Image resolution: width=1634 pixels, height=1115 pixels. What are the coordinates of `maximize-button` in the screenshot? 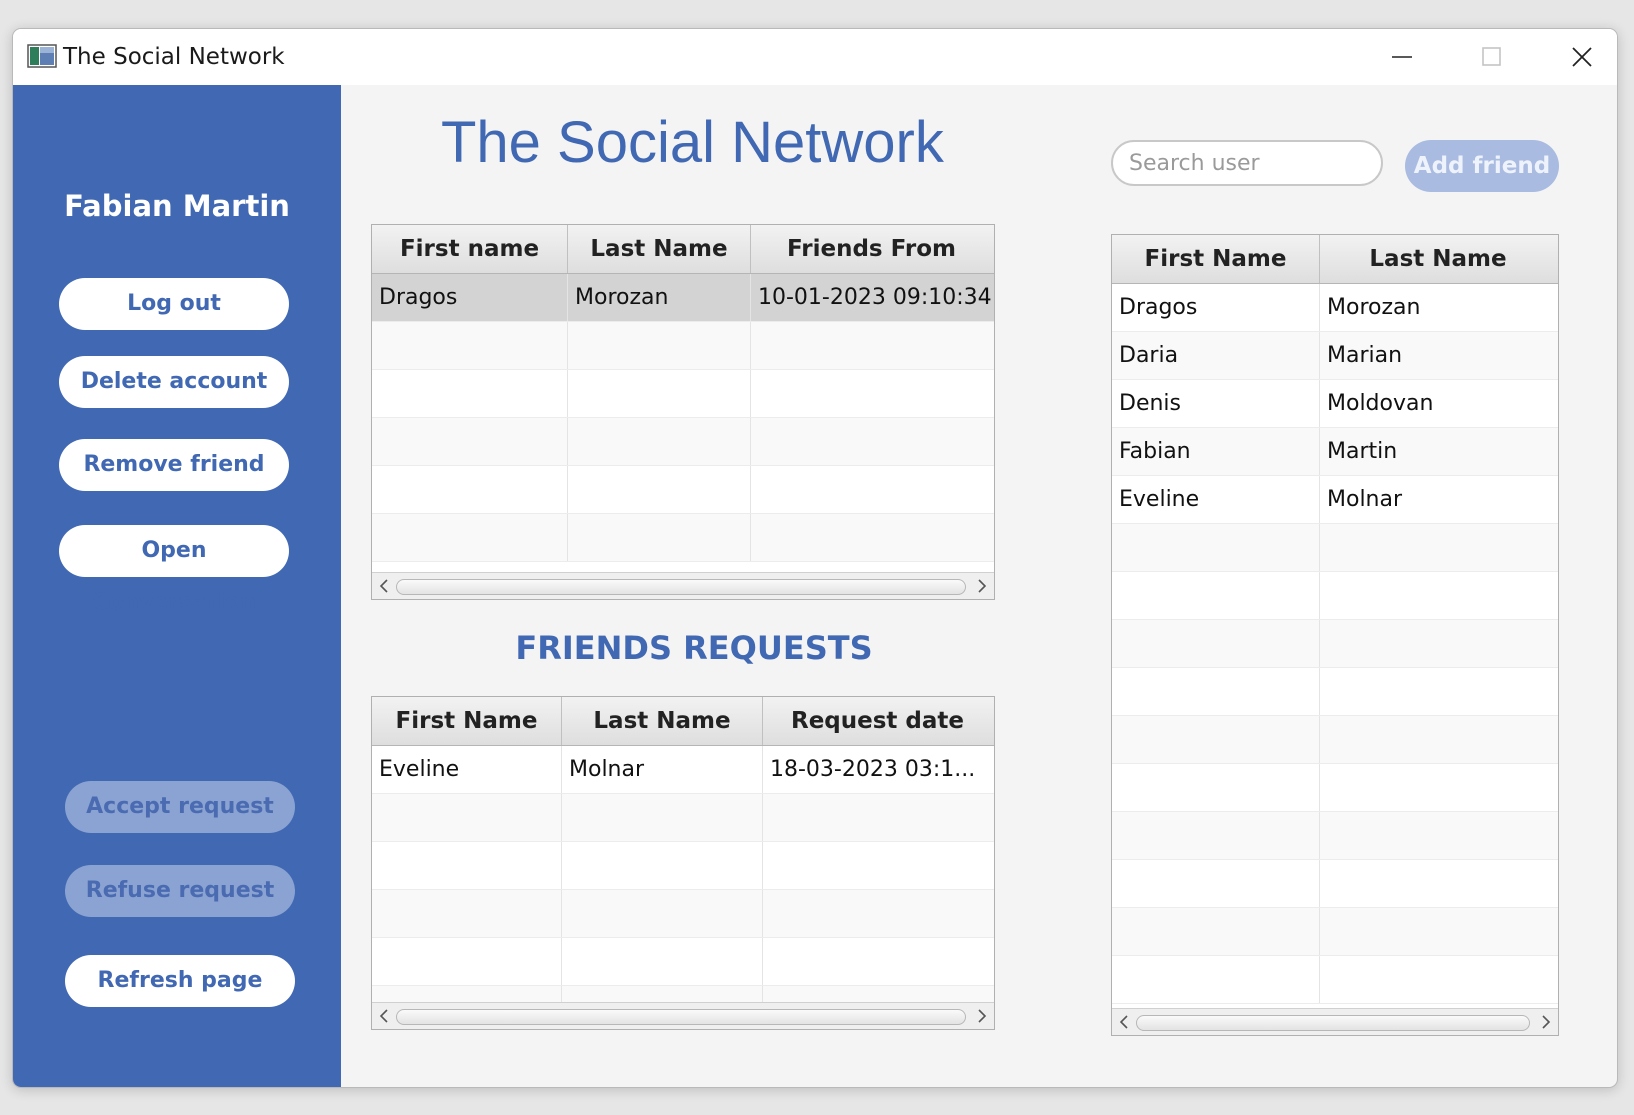 It's located at (1492, 57).